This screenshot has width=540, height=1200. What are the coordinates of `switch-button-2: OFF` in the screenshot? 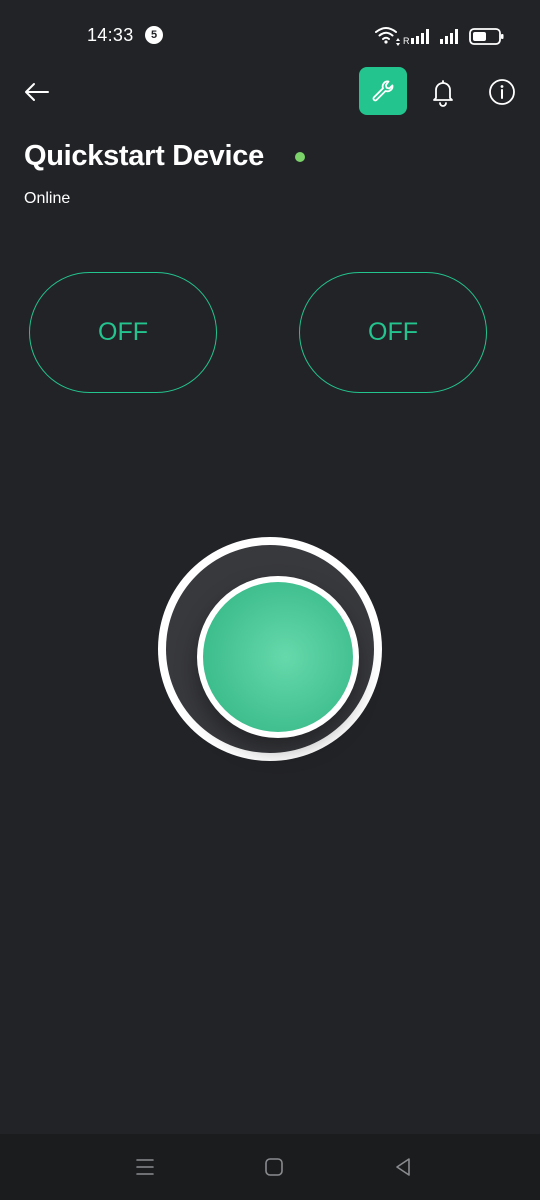 It's located at (393, 332).